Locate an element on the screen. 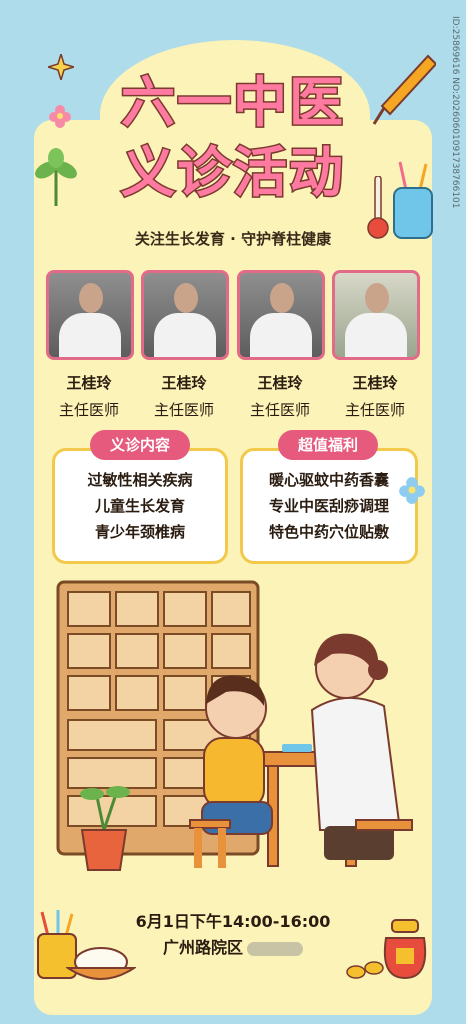  address-redacted is located at coordinates (275, 948).